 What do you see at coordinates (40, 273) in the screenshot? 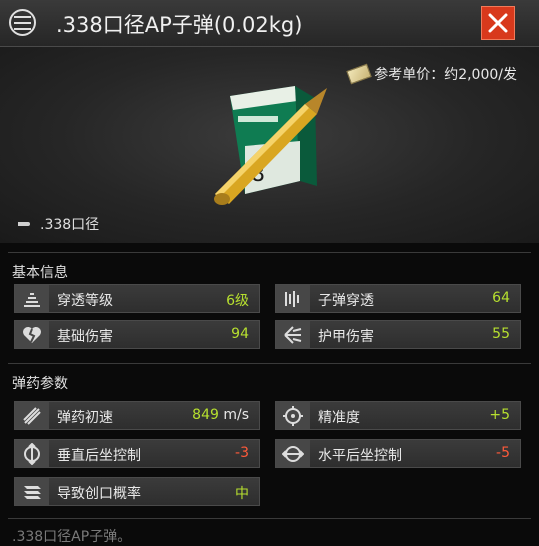
I see `section-title-basic: 基本信息` at bounding box center [40, 273].